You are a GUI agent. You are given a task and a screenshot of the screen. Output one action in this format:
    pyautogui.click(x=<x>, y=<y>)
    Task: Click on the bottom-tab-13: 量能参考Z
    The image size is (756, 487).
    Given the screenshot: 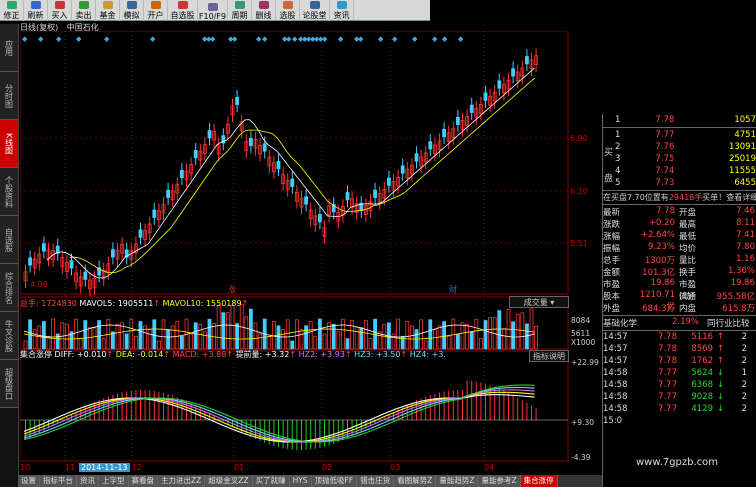 What is the action you would take?
    pyautogui.click(x=499, y=481)
    